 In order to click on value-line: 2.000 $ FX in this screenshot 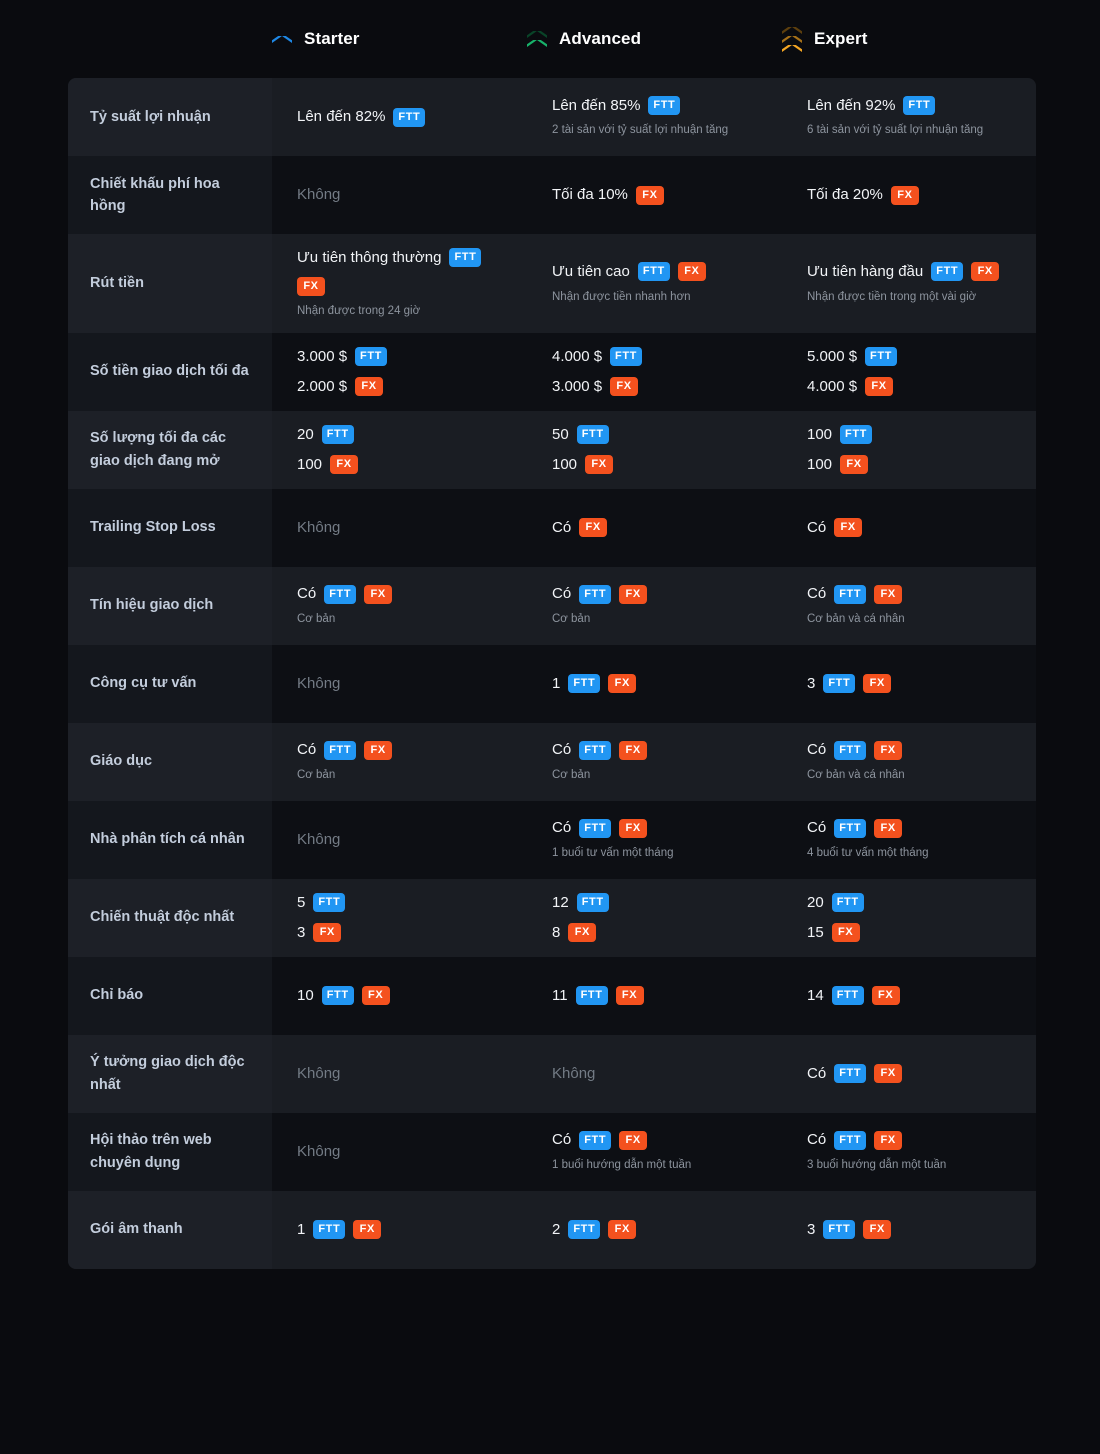, I will do `click(404, 386)`.